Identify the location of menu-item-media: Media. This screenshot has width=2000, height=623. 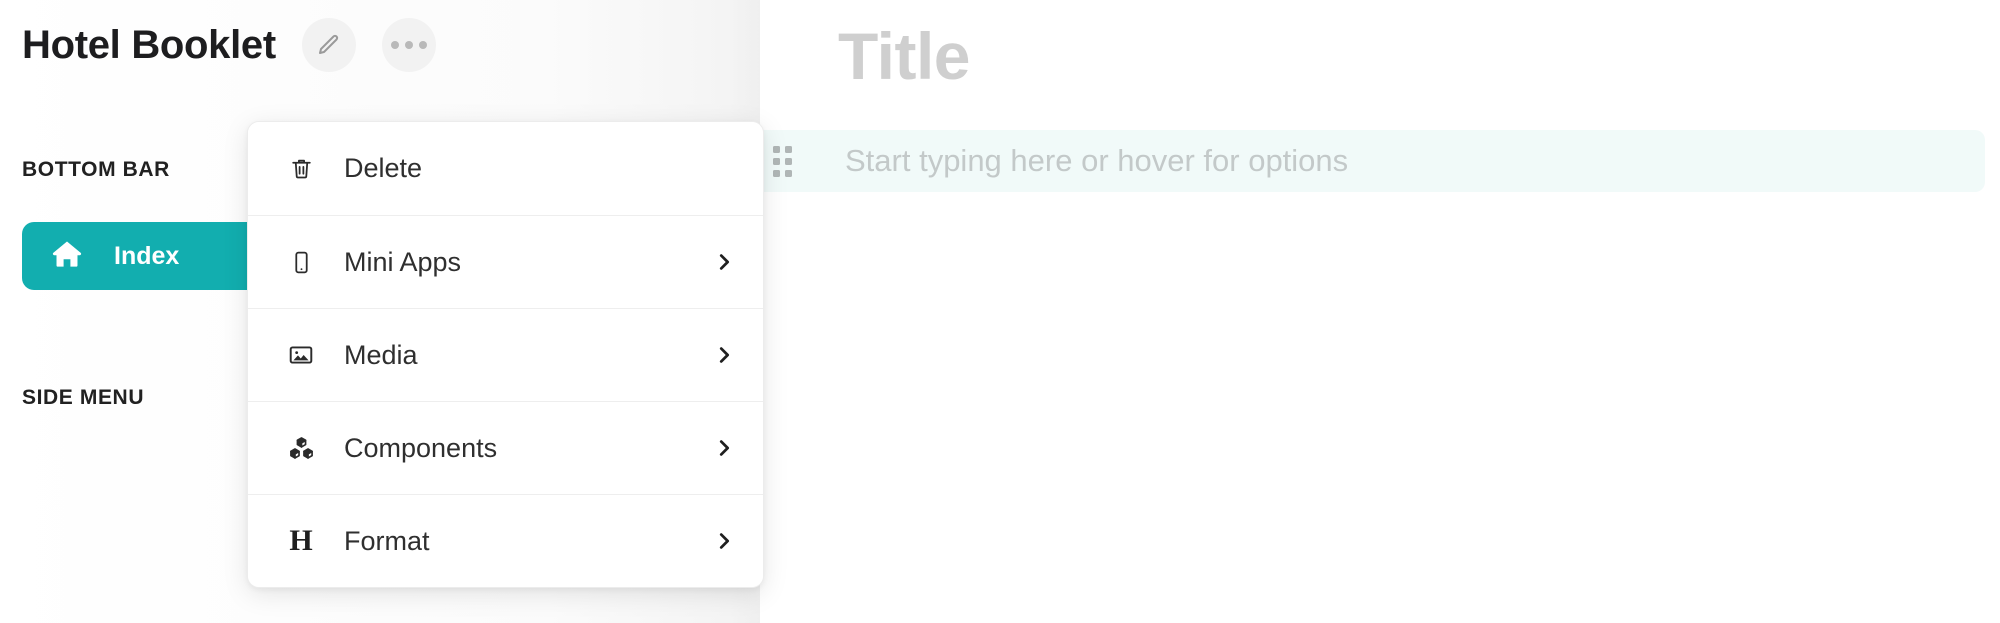
(505, 354).